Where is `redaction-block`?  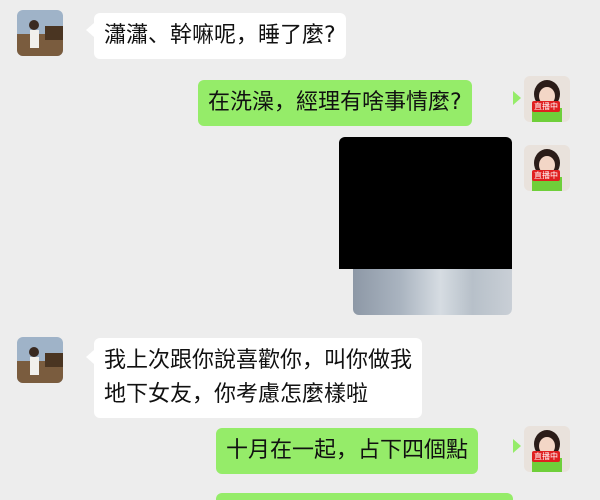
redaction-block is located at coordinates (425, 203).